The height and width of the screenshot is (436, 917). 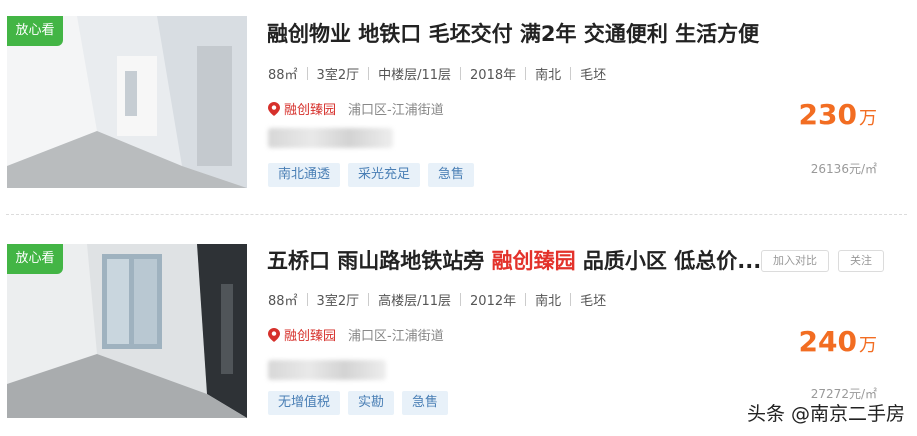 What do you see at coordinates (415, 301) in the screenshot?
I see `attr-floor: 高楼层/11层` at bounding box center [415, 301].